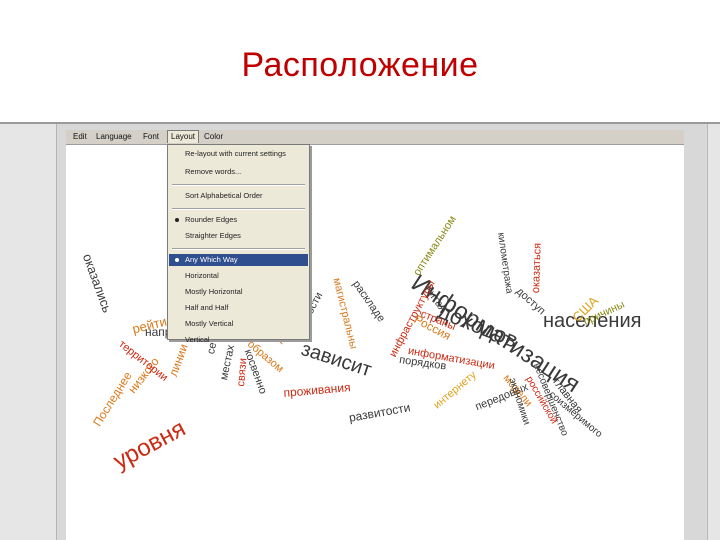 Image resolution: width=720 pixels, height=540 pixels. Describe the element at coordinates (238, 340) in the screenshot. I see `layout-menu-item: Vertical` at that location.